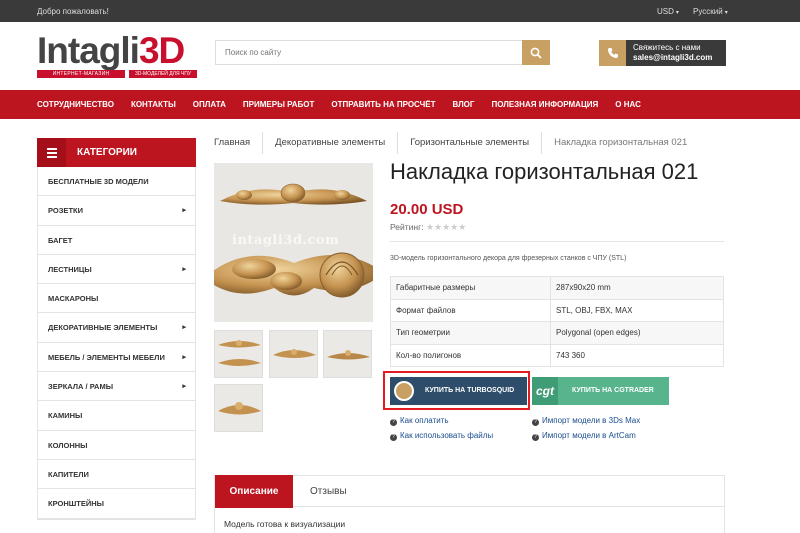 This screenshot has height=533, width=800. What do you see at coordinates (469, 143) in the screenshot?
I see `breadcrumb-horizontal: Горизонтальные элементы` at bounding box center [469, 143].